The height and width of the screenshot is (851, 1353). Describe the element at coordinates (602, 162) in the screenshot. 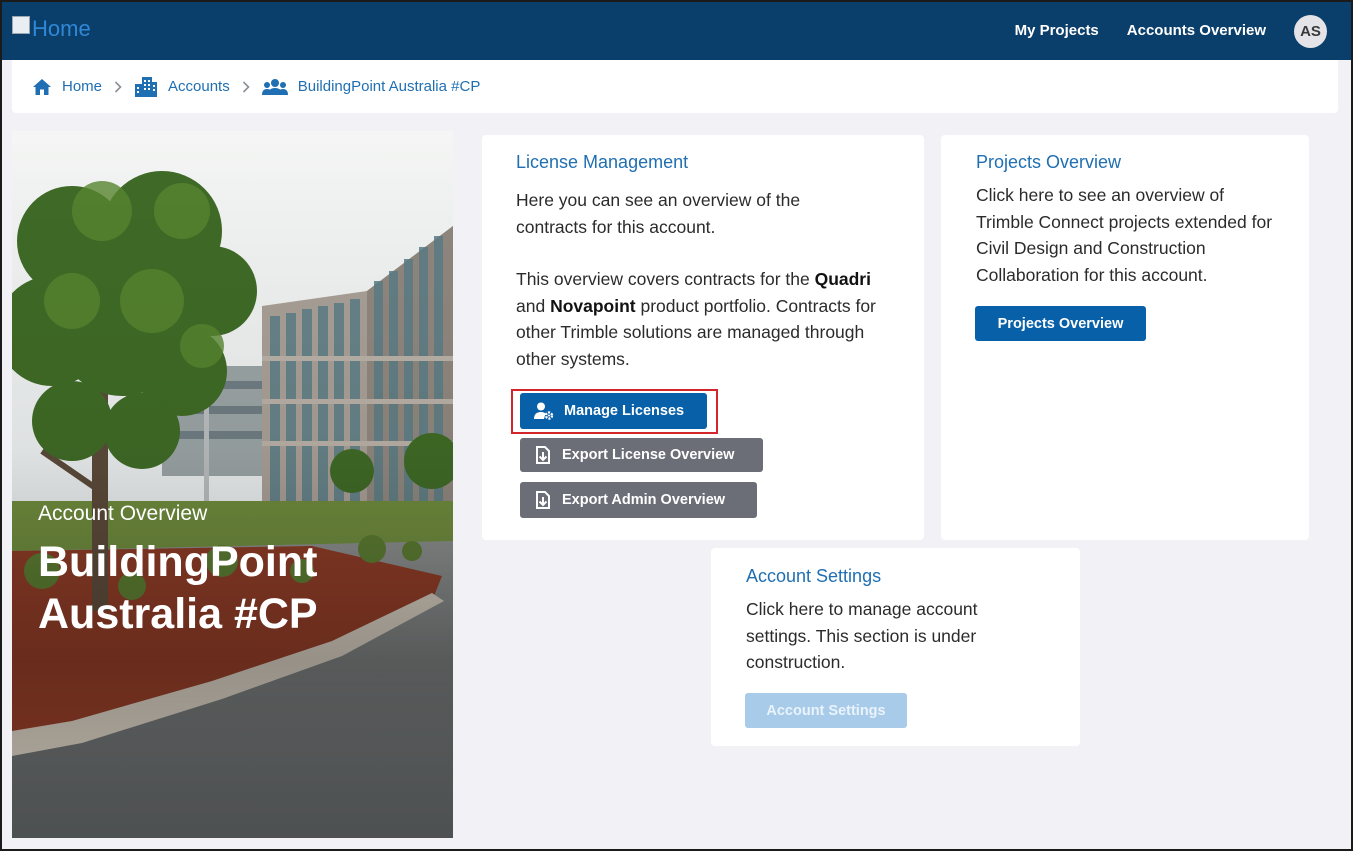

I see `license-card-title: License Management` at that location.